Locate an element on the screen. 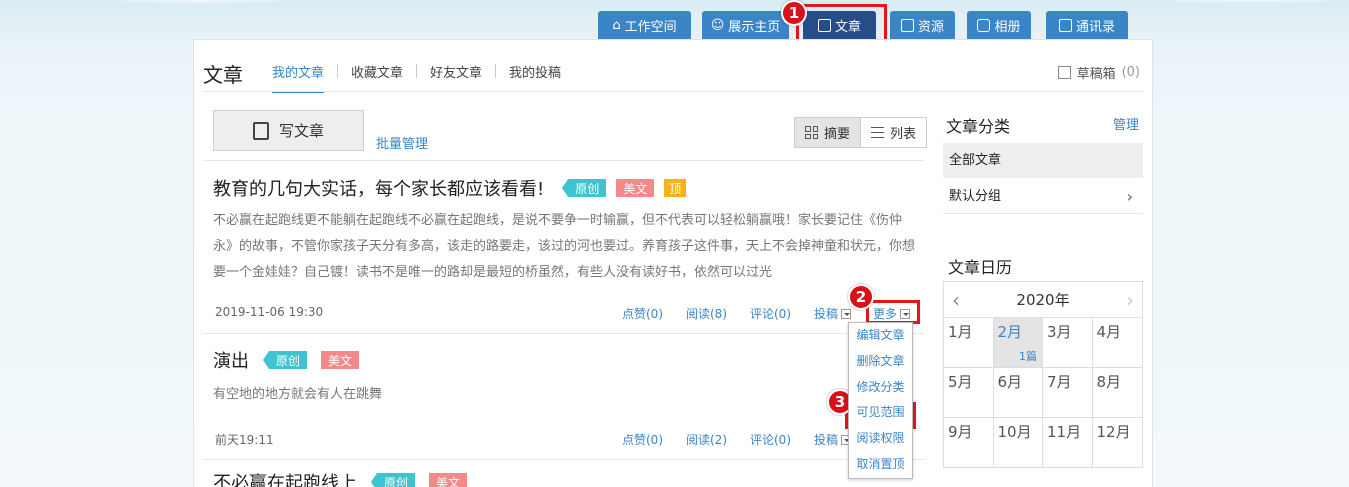  more-dropdown-menu: 编辑文章 删除文章 修改分类 可见范围 阅读权限 取消置顶 is located at coordinates (880, 400).